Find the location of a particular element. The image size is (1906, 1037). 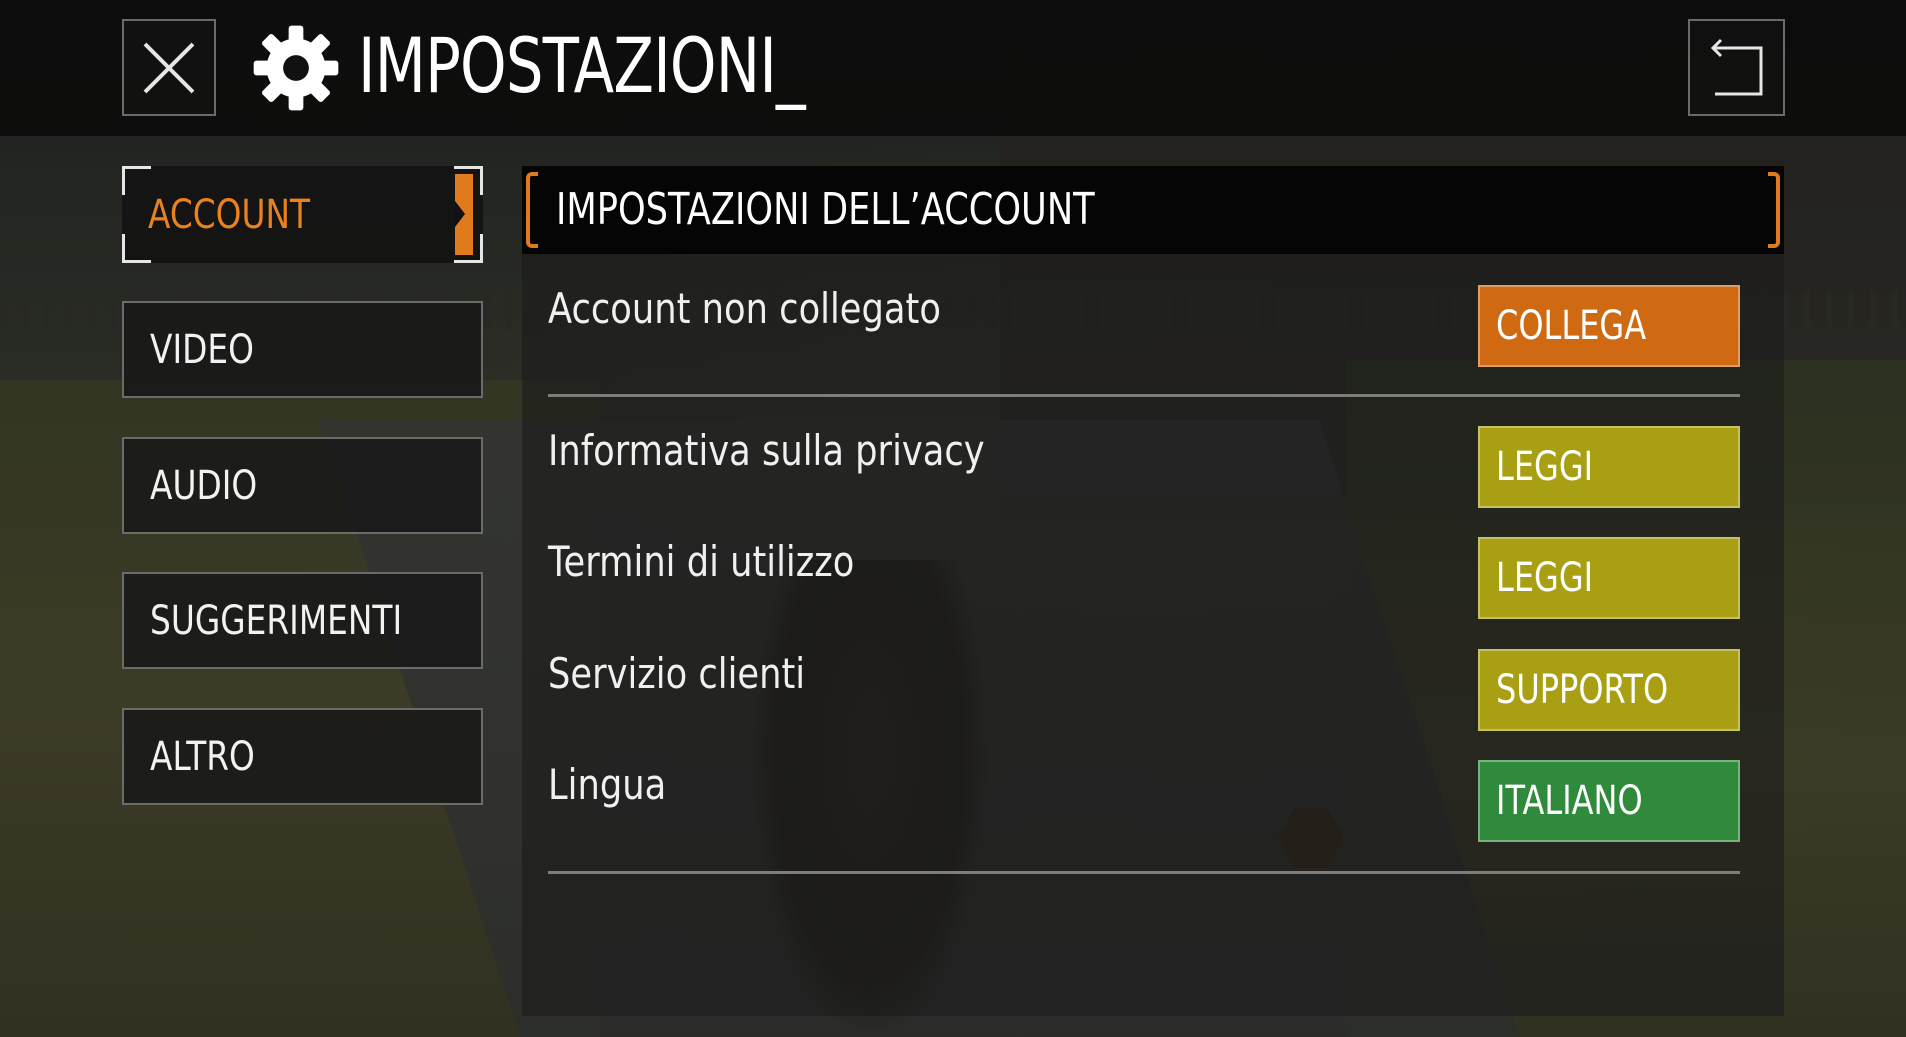

active-tab-notch is located at coordinates (460, 214).